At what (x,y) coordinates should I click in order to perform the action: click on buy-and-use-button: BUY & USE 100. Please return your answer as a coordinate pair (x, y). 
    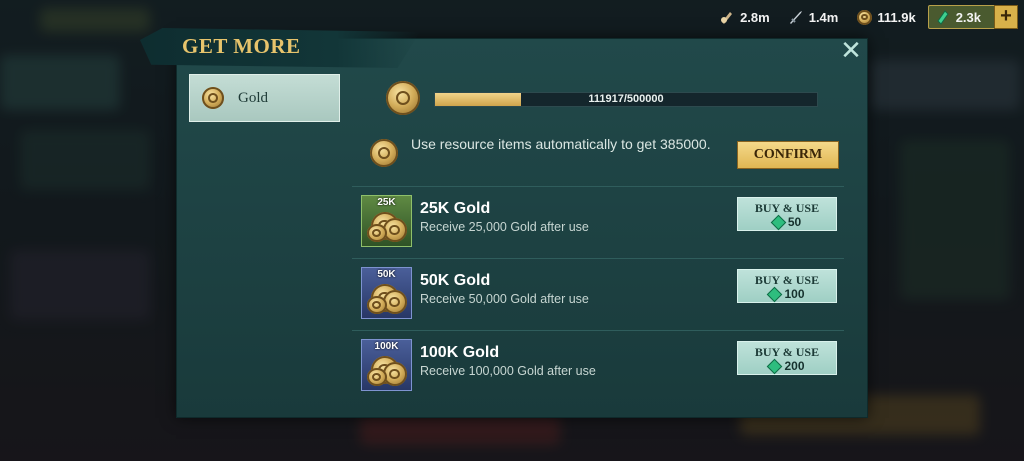
    Looking at the image, I should click on (787, 286).